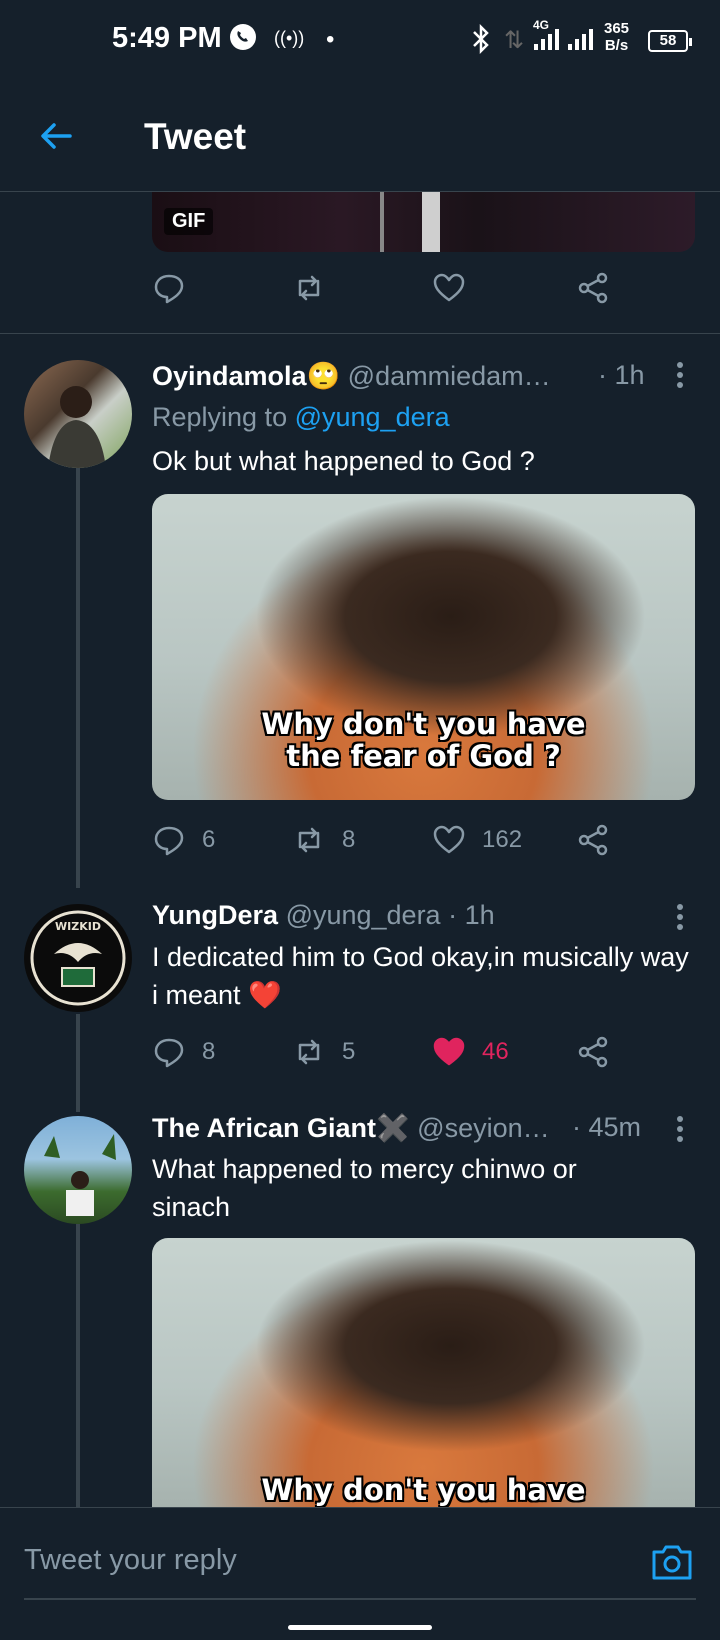  What do you see at coordinates (481, 42) in the screenshot?
I see `bluetooth-icon` at bounding box center [481, 42].